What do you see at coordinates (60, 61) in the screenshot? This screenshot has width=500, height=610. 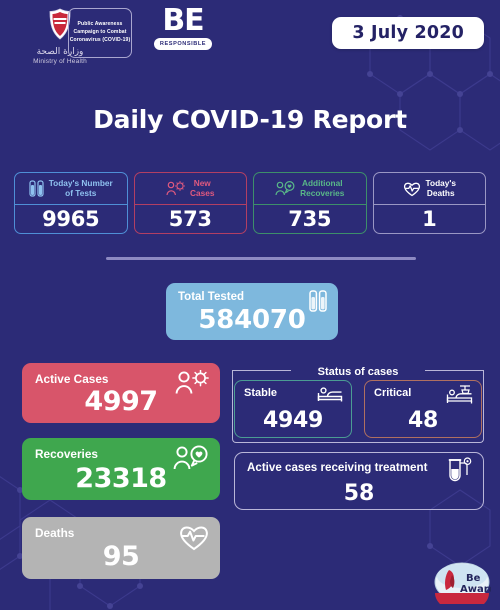 I see `ministry-name-english: Ministry of Health` at bounding box center [60, 61].